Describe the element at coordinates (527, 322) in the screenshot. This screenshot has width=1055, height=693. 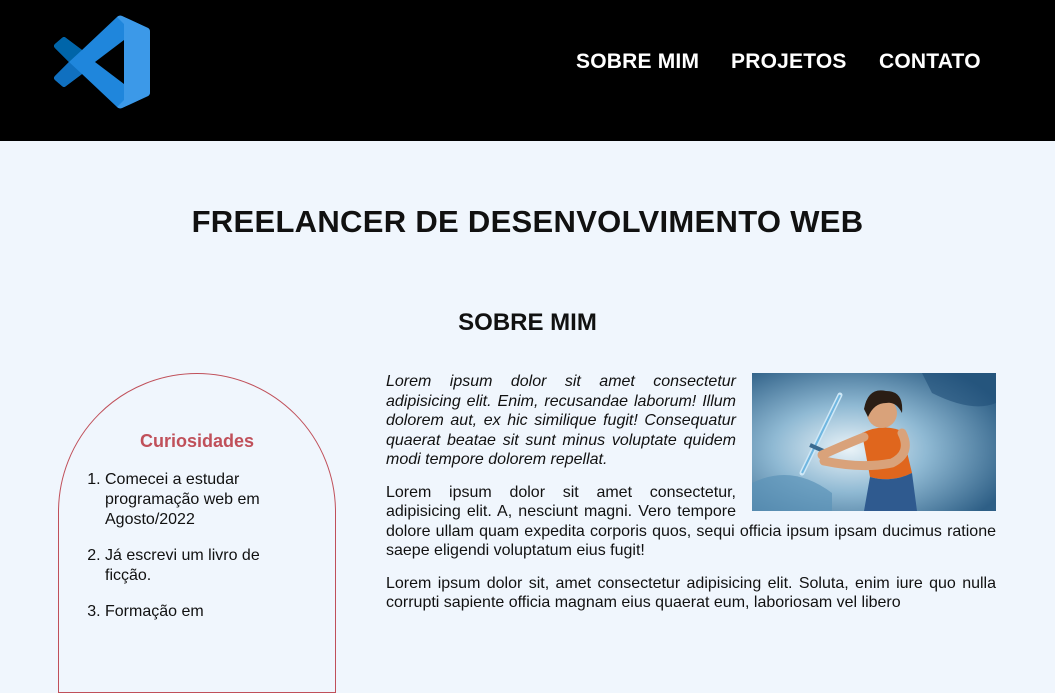
I see `section-title: SOBRE MIM` at that location.